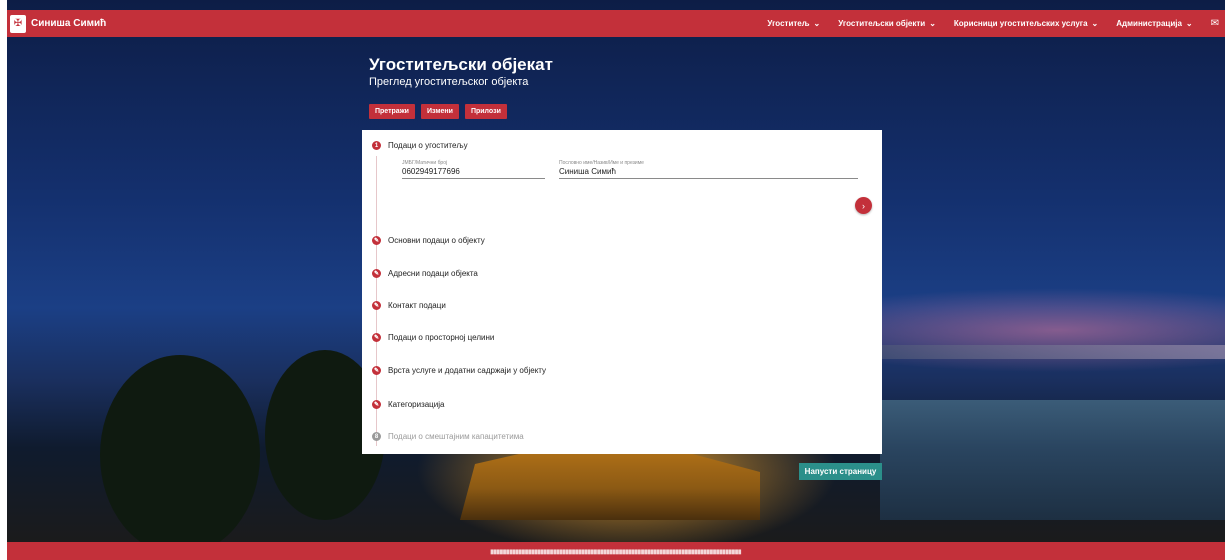  I want to click on left-edge, so click(3, 280).